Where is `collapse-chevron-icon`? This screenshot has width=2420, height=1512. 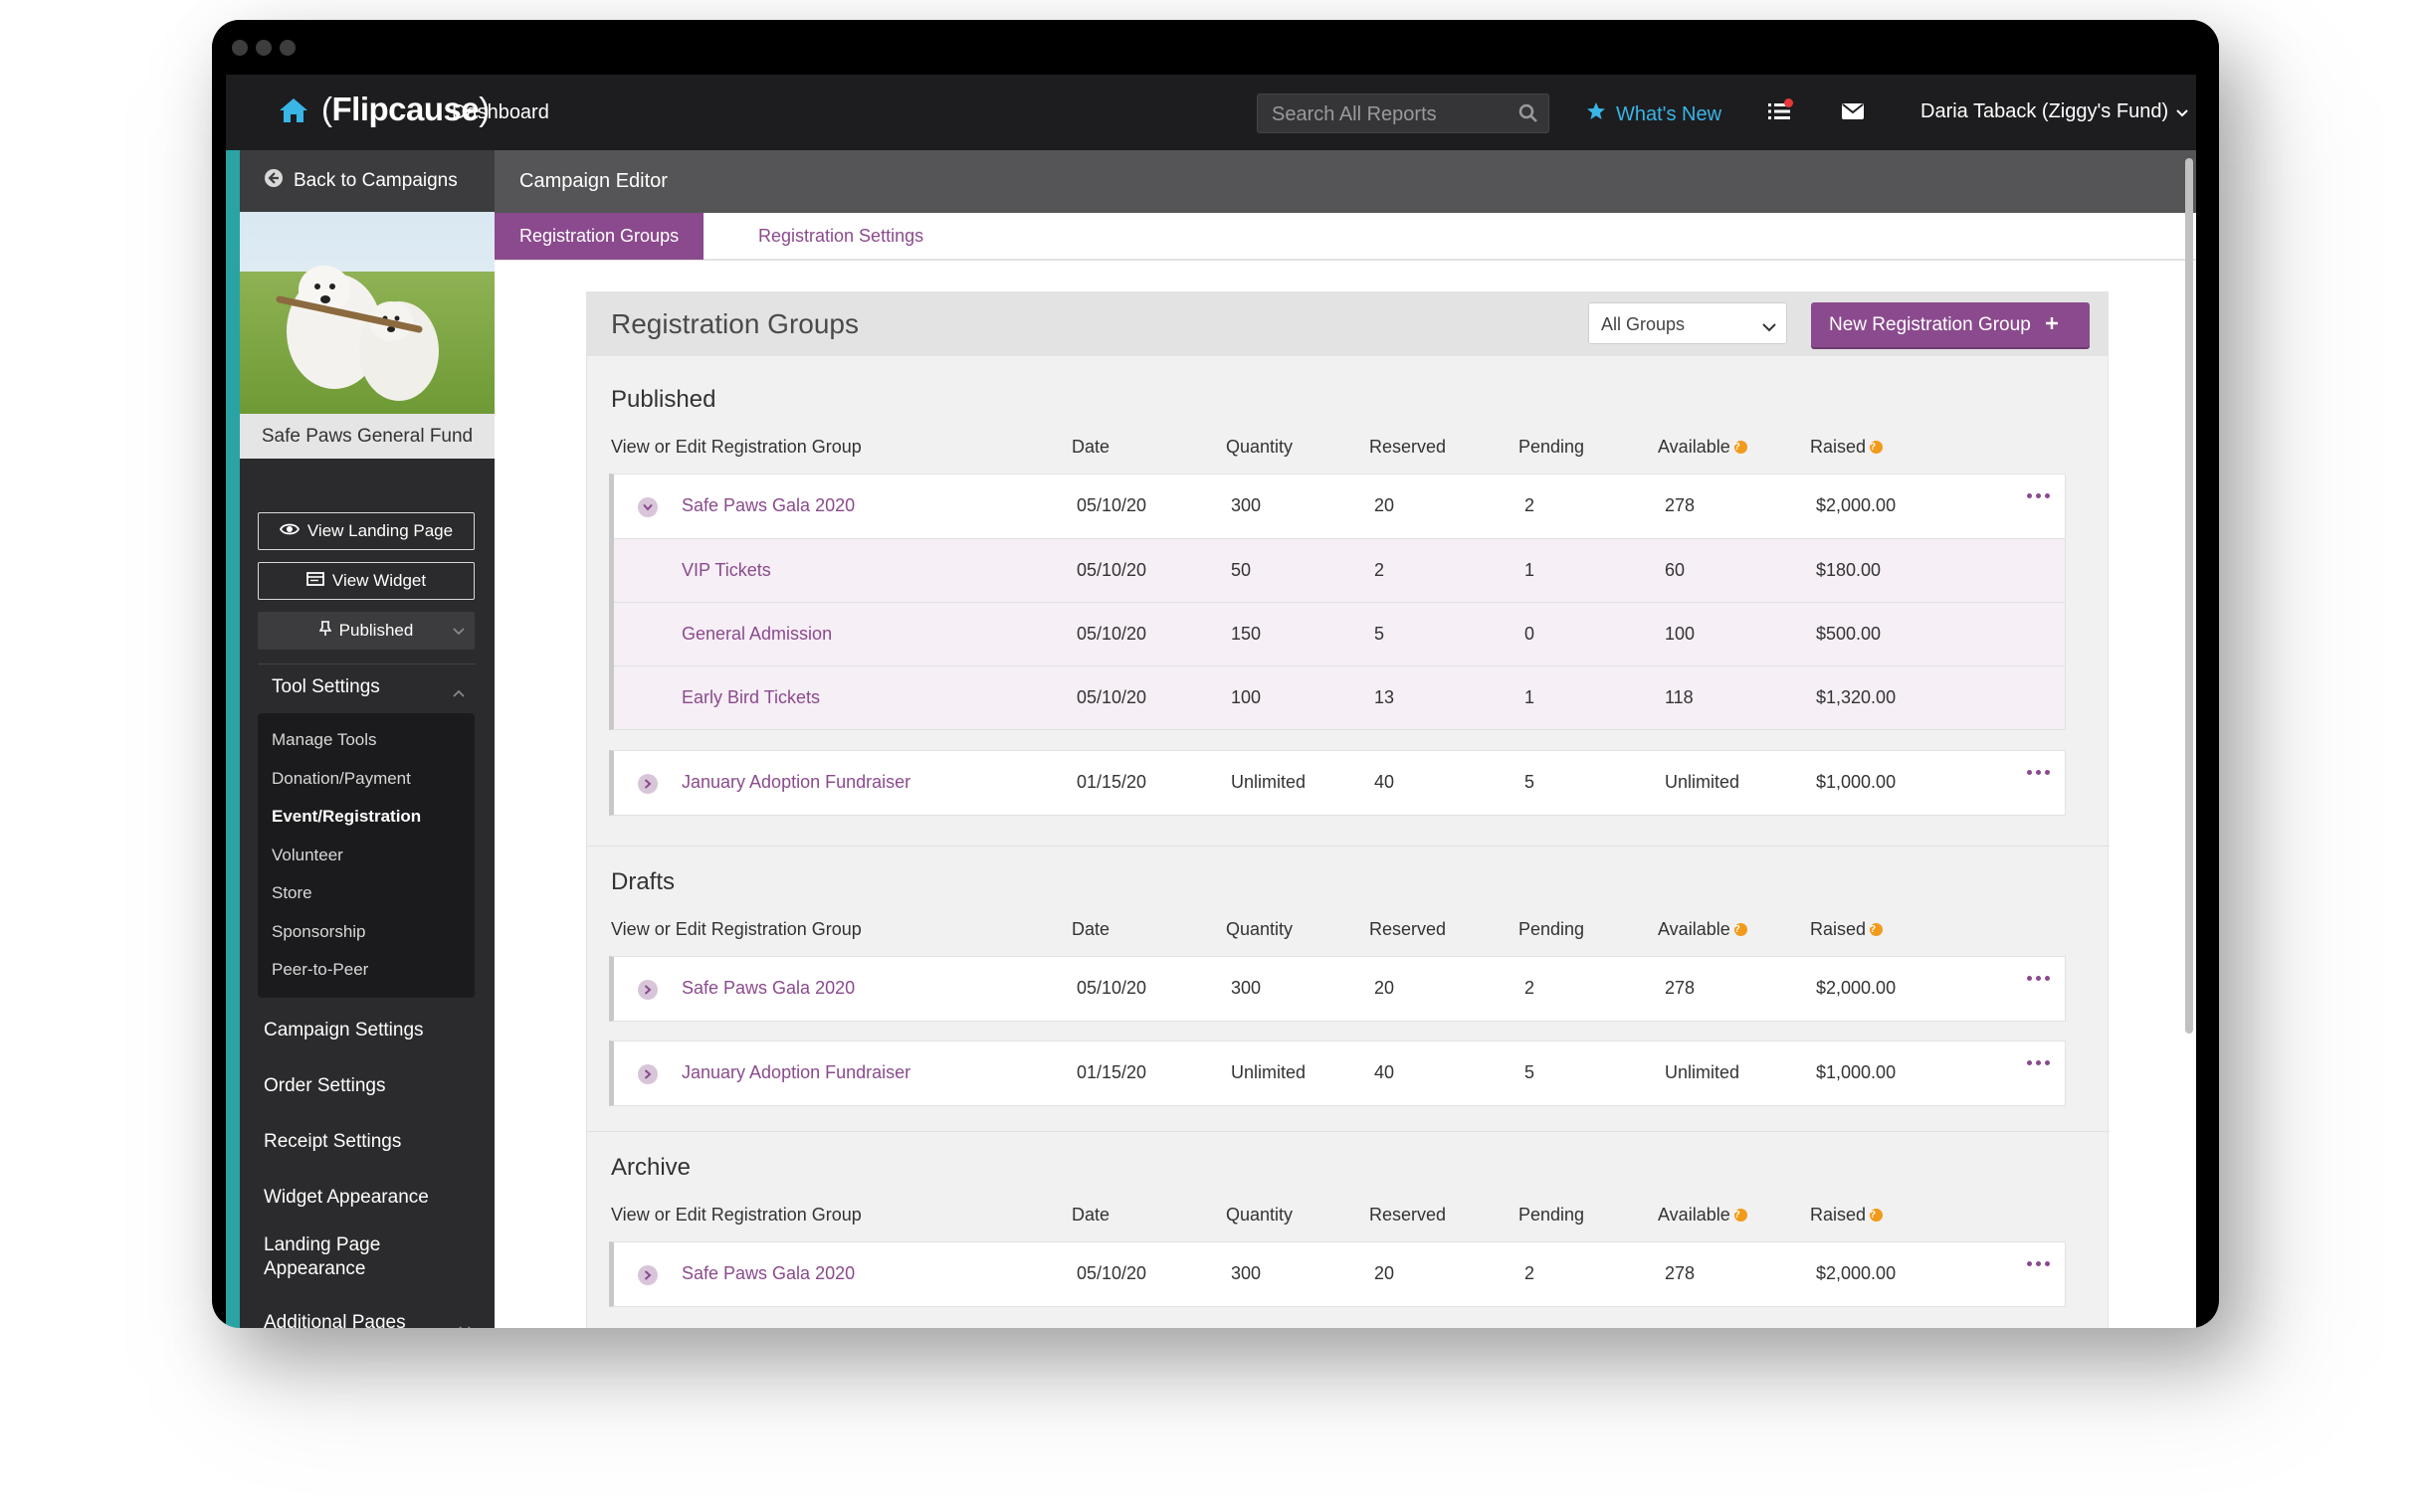
collapse-chevron-icon is located at coordinates (648, 507).